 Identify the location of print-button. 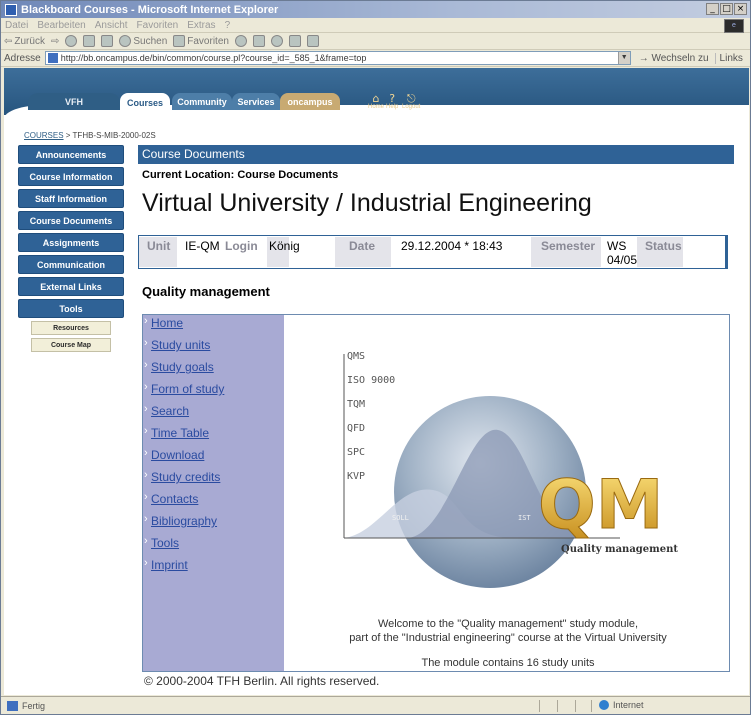
(276, 41).